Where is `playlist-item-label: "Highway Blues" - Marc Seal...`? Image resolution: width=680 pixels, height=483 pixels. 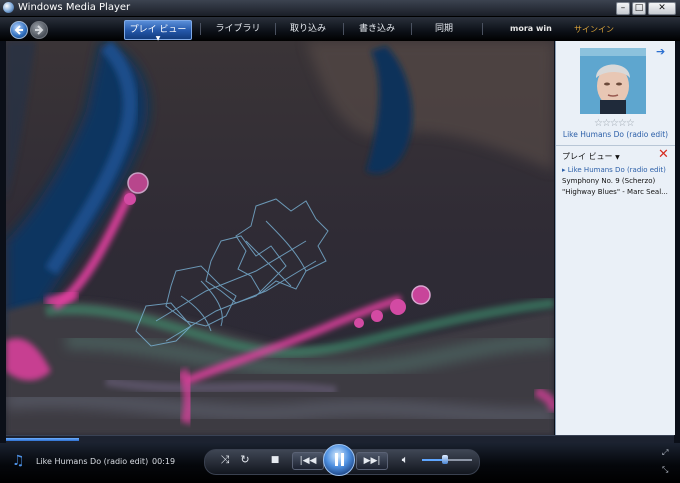 playlist-item-label: "Highway Blues" - Marc Seal... is located at coordinates (615, 192).